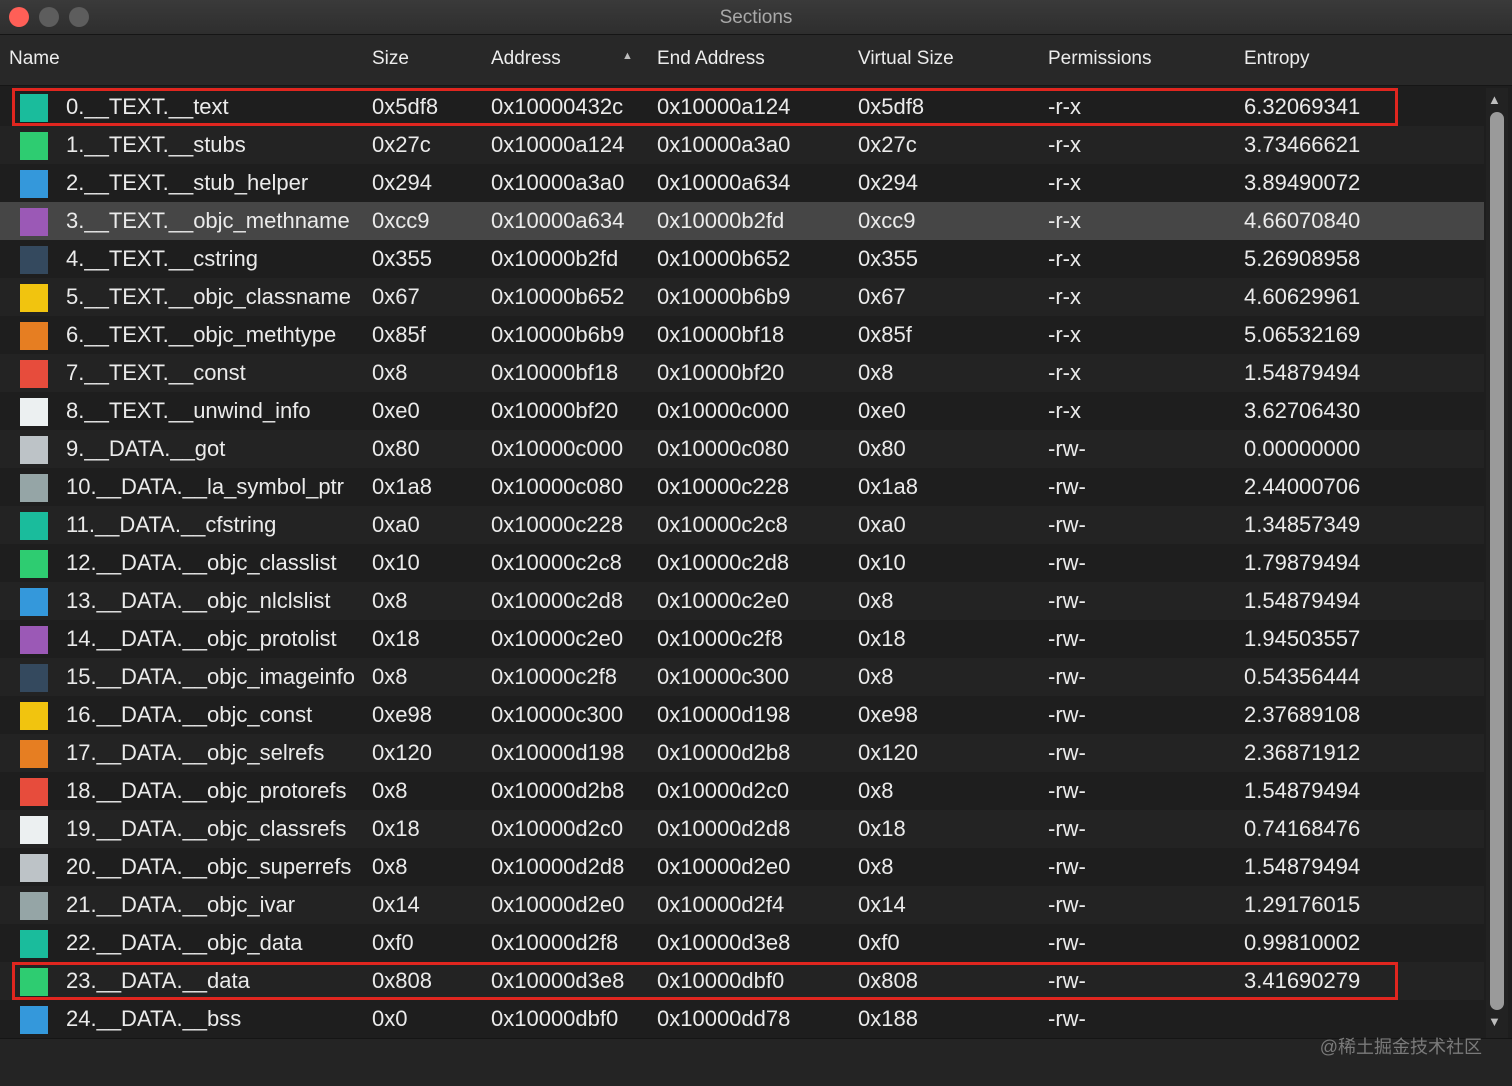  I want to click on end-address-cell: 0x10000d2f4, so click(721, 904).